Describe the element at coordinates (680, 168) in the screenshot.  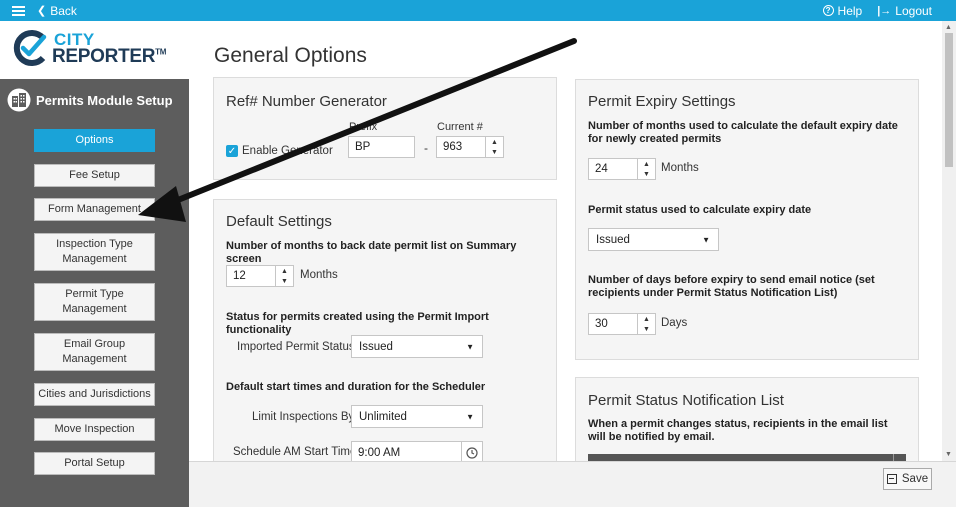
I see `expiry-months-unit: Months` at that location.